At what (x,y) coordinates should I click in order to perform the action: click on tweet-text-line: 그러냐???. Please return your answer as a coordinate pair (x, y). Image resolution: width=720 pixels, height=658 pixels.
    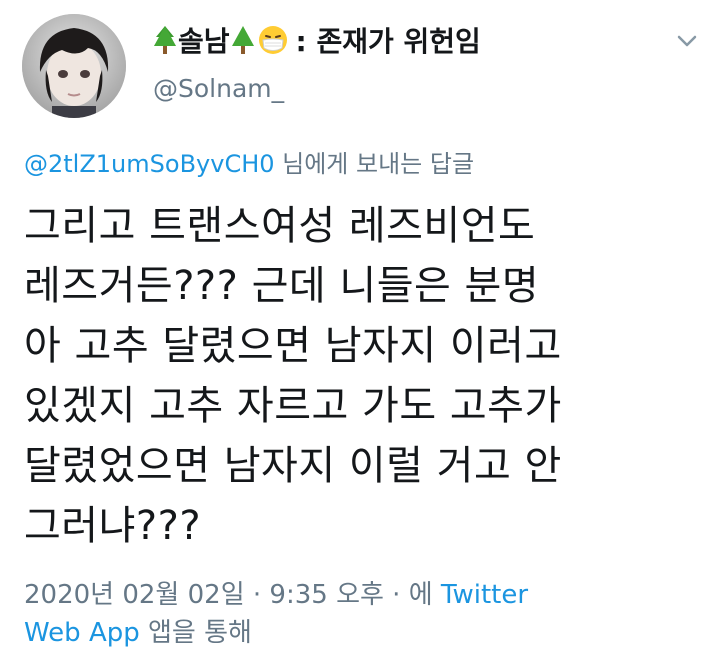
    Looking at the image, I should click on (113, 526).